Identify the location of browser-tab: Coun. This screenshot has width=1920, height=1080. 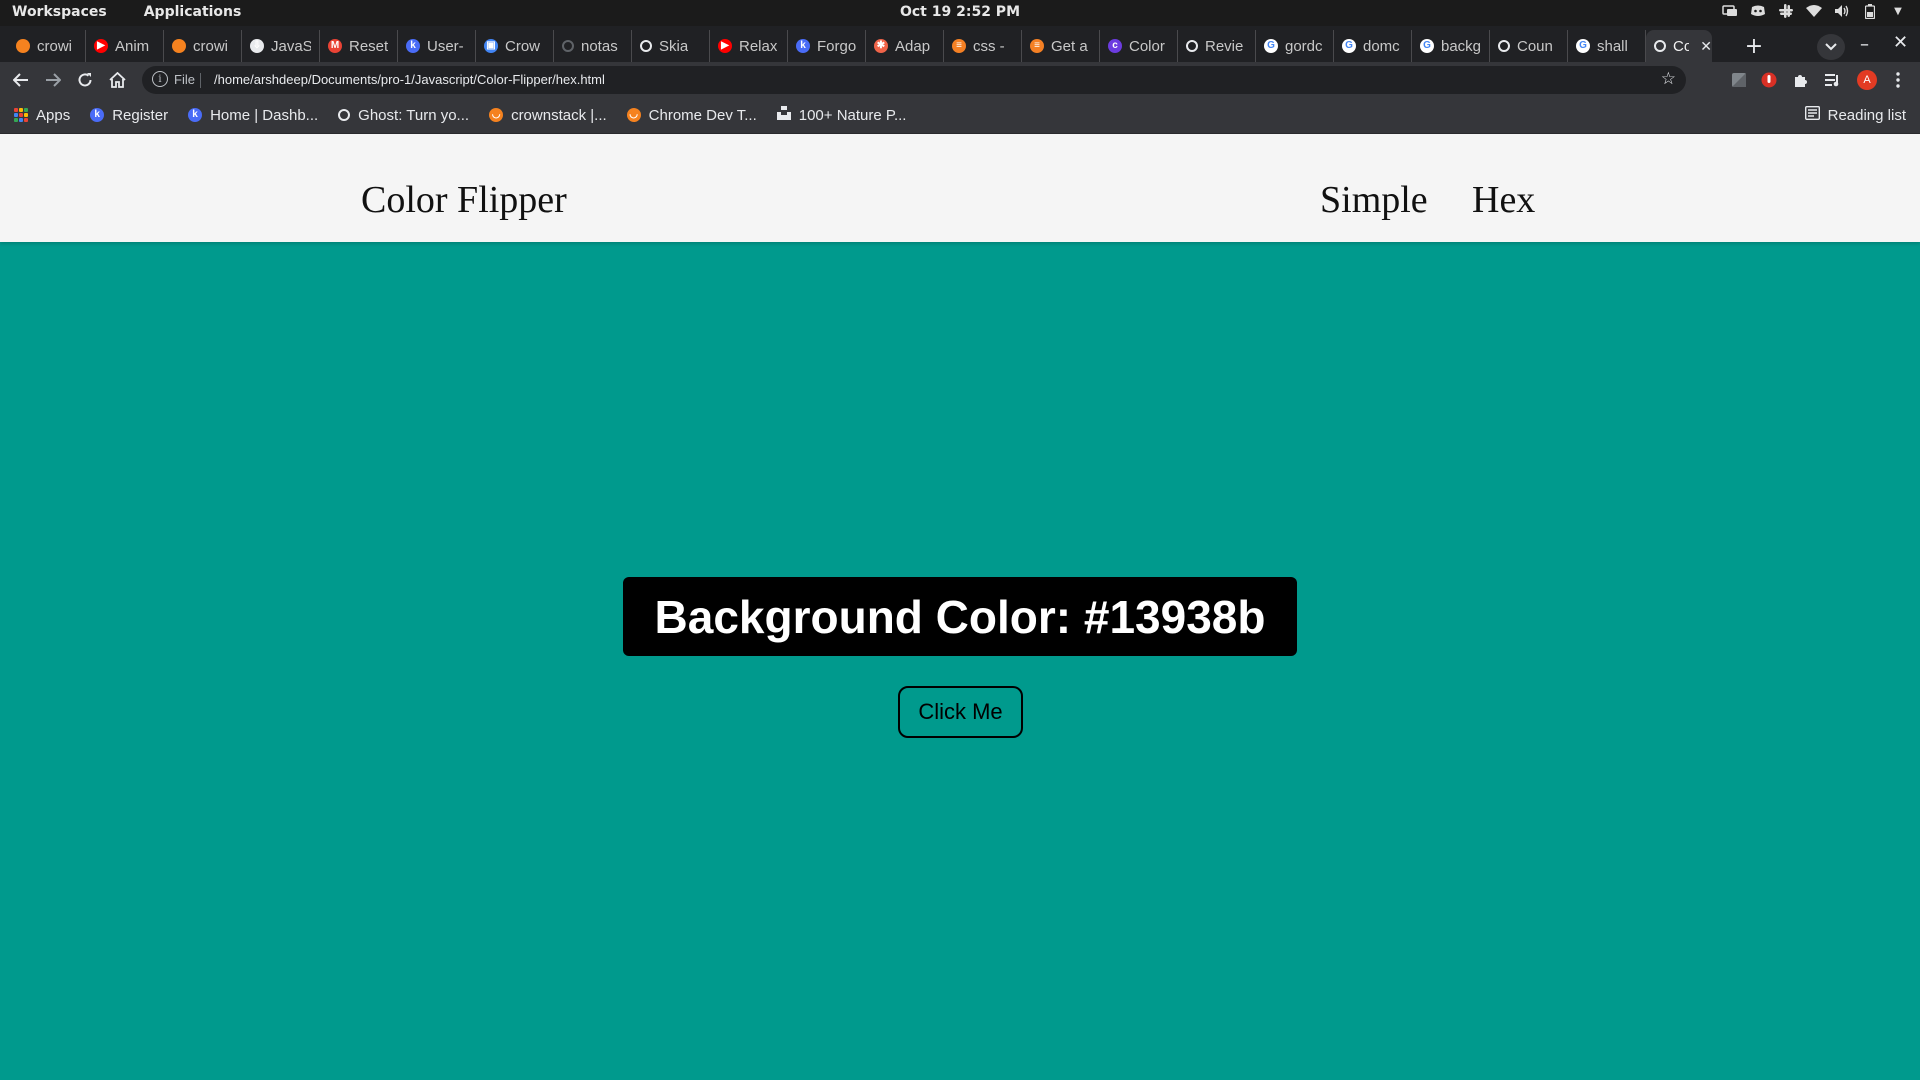
(1529, 46).